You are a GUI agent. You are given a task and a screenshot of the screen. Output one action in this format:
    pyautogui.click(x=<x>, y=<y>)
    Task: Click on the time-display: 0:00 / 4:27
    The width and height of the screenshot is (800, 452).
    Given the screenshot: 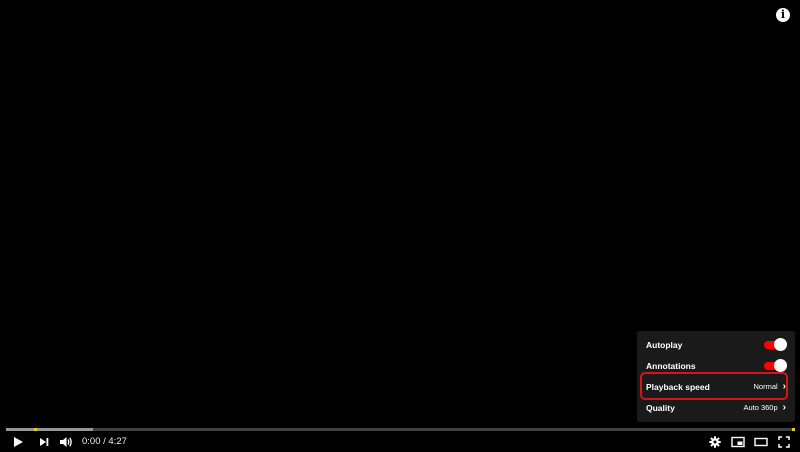 What is the action you would take?
    pyautogui.click(x=104, y=441)
    